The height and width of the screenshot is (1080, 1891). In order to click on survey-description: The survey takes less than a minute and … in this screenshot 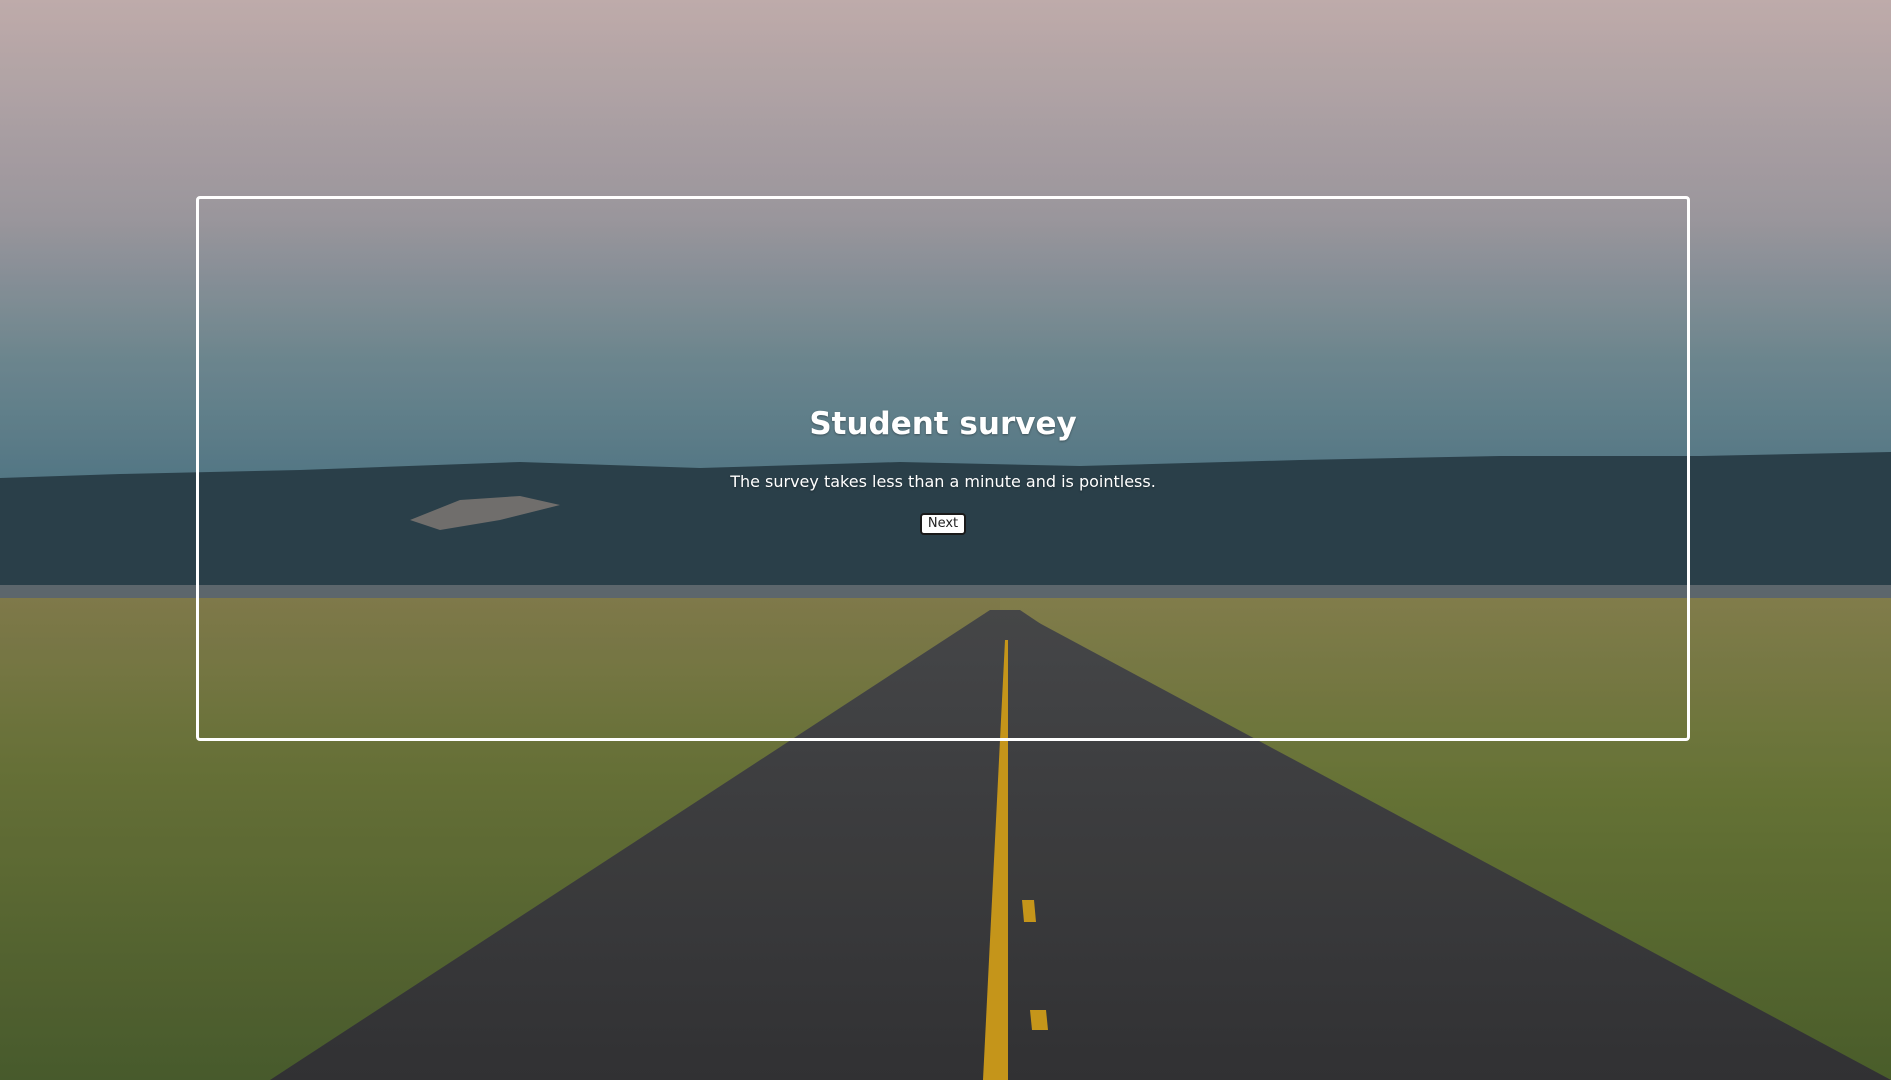, I will do `click(943, 481)`.